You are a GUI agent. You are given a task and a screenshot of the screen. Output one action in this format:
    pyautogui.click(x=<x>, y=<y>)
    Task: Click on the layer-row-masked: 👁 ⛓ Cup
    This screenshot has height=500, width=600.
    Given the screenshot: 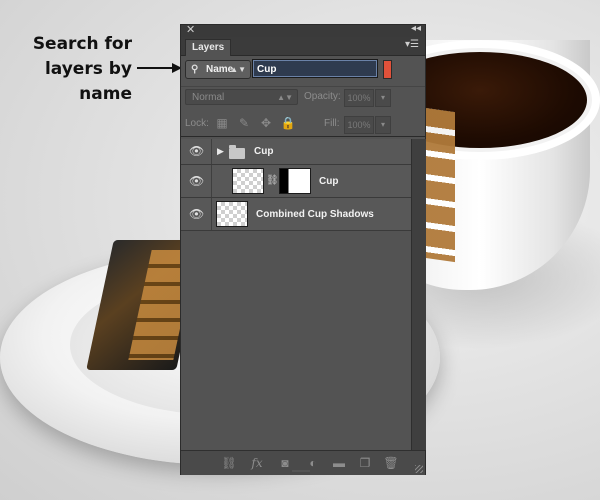 What is the action you would take?
    pyautogui.click(x=296, y=181)
    